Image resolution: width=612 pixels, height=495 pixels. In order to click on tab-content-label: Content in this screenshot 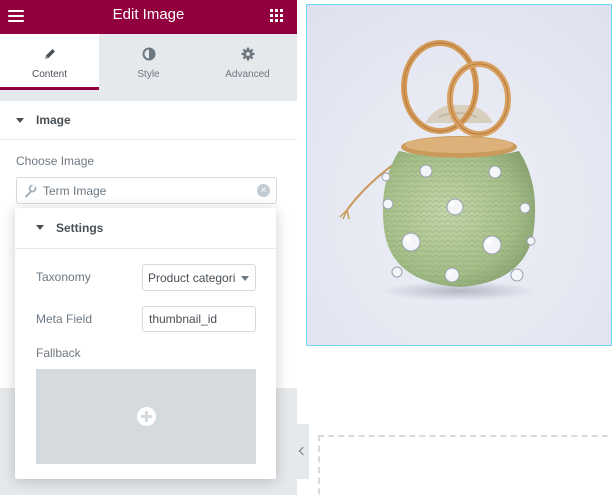, I will do `click(49, 74)`.